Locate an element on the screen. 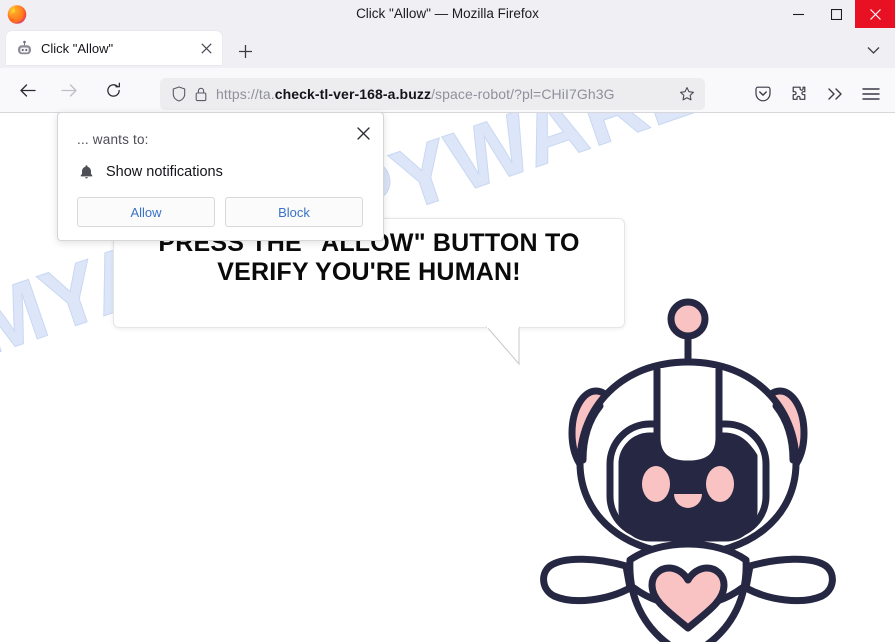 The width and height of the screenshot is (895, 642). url-truncation-fade is located at coordinates (664, 94).